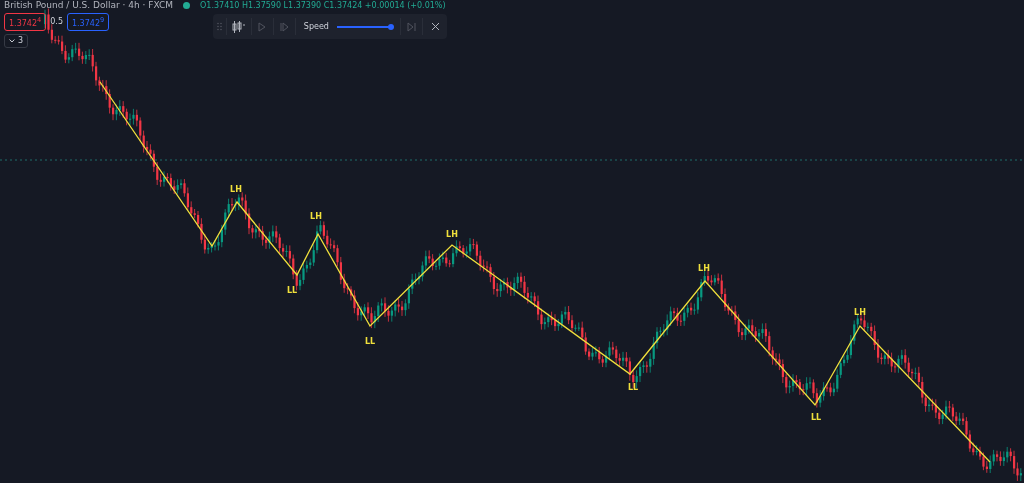  I want to click on buy-price: 1.3742$^{9}$, so click(88, 22).